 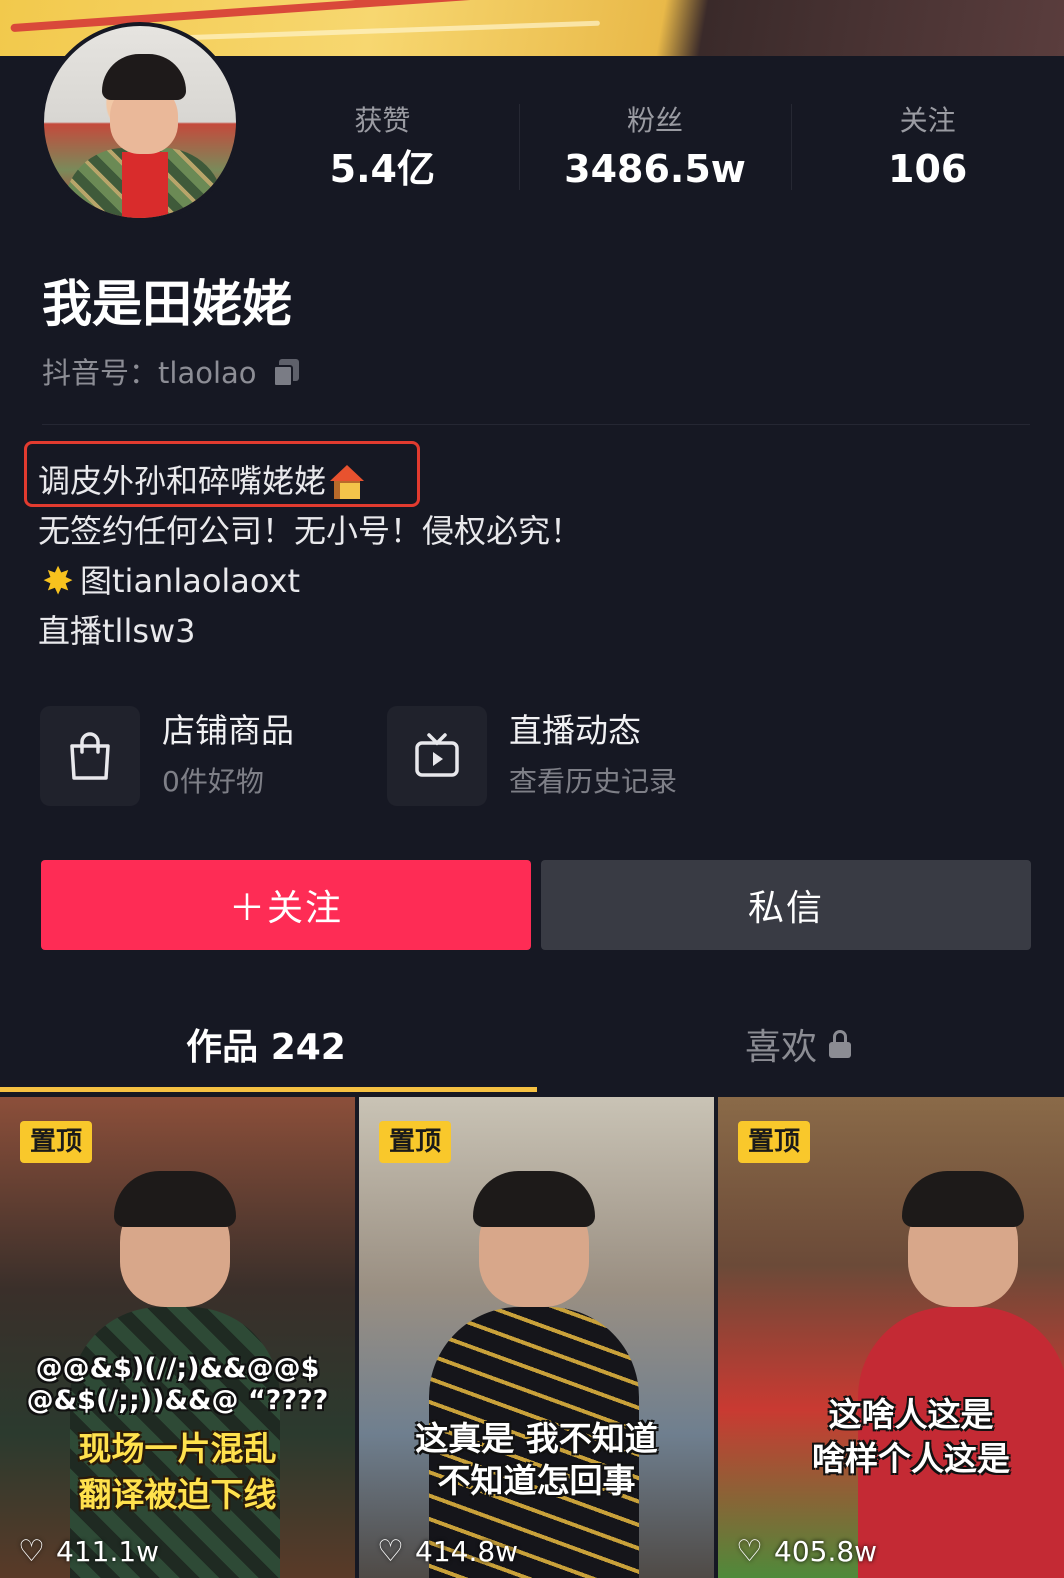 I want to click on stat-label: 获赞, so click(x=382, y=120).